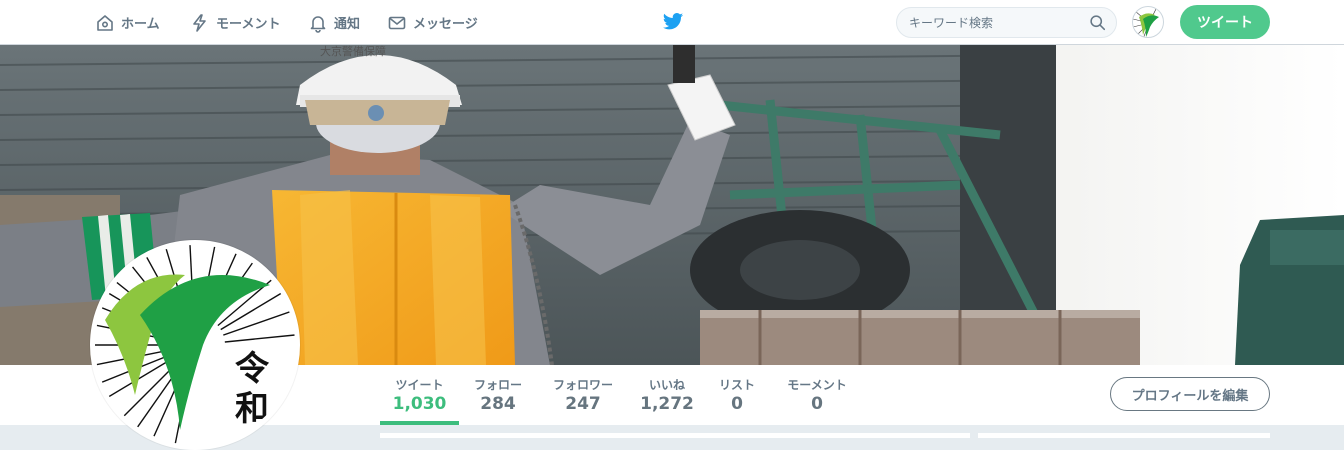  What do you see at coordinates (999, 22) in the screenshot?
I see `search-input` at bounding box center [999, 22].